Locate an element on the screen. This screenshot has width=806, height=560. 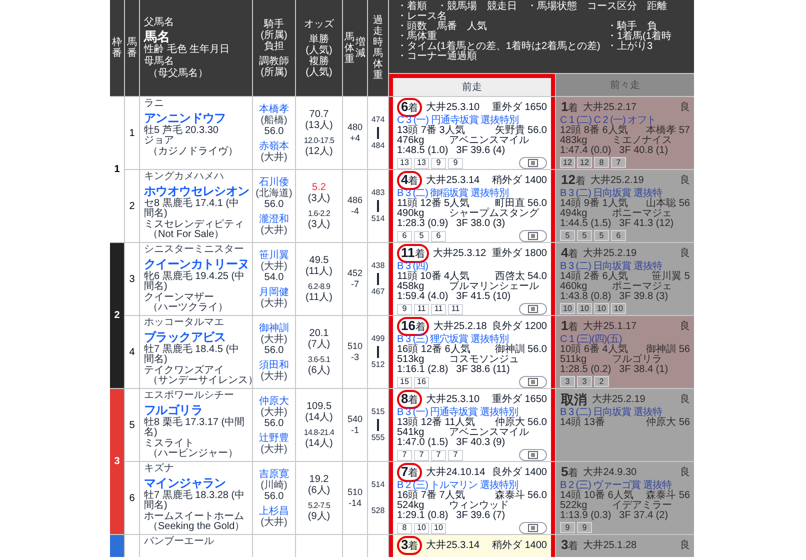
sire-name: ホッコータルマエ is located at coordinates (184, 323).